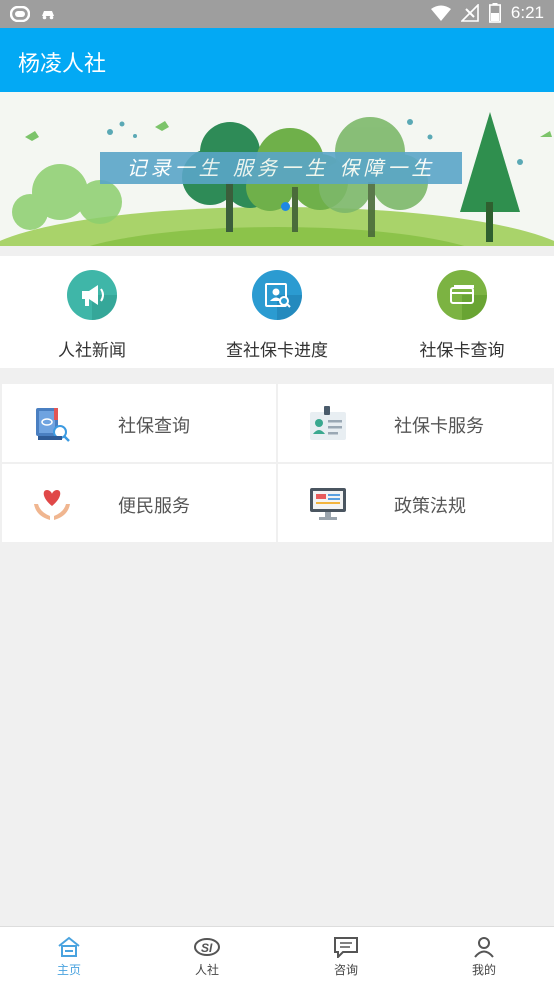 The width and height of the screenshot is (554, 986). I want to click on wifi-icon, so click(440, 13).